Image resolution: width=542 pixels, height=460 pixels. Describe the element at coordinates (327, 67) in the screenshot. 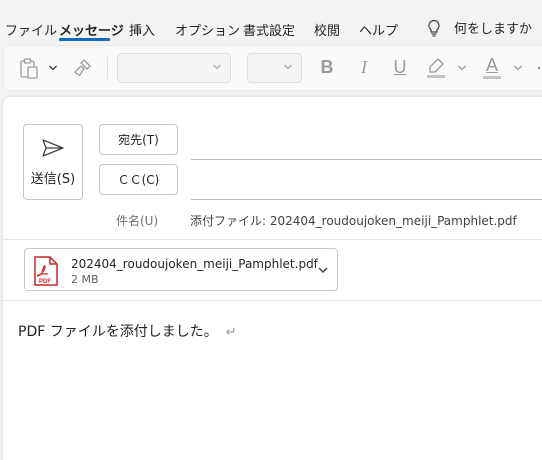

I see `bold-button: B` at that location.